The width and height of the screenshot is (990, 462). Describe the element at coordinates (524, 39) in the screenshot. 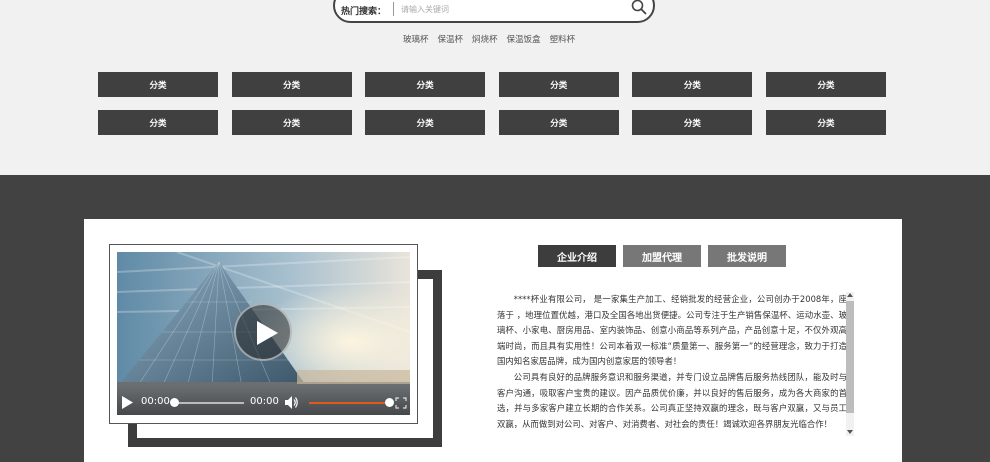

I see `hotword-link: 保温饭盒` at that location.